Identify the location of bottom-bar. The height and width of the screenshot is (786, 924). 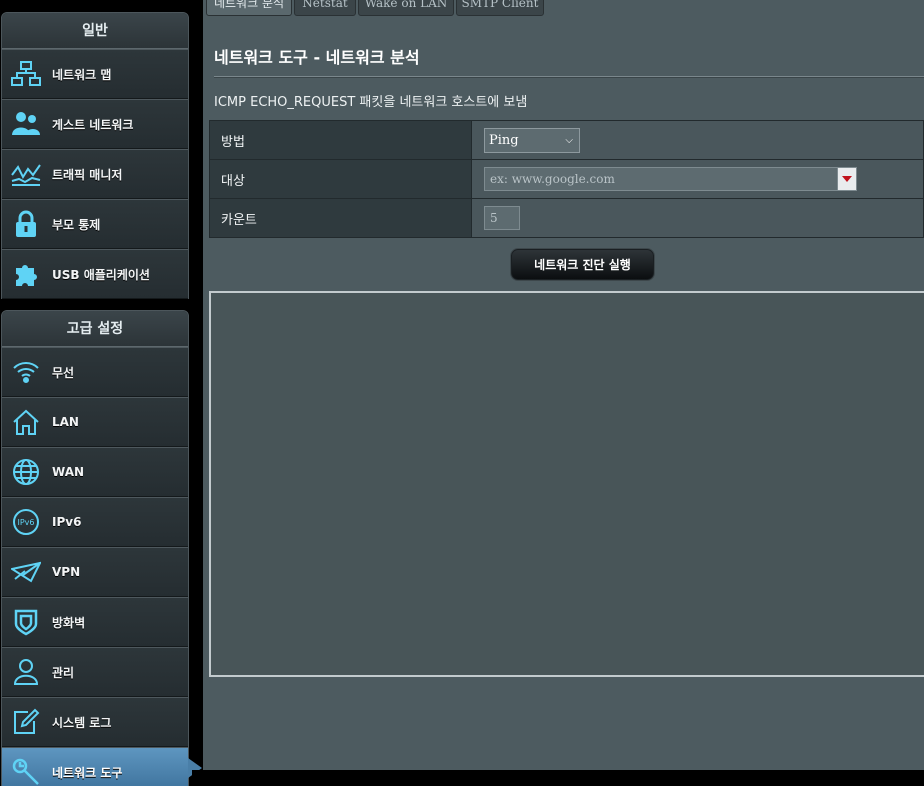
(558, 778).